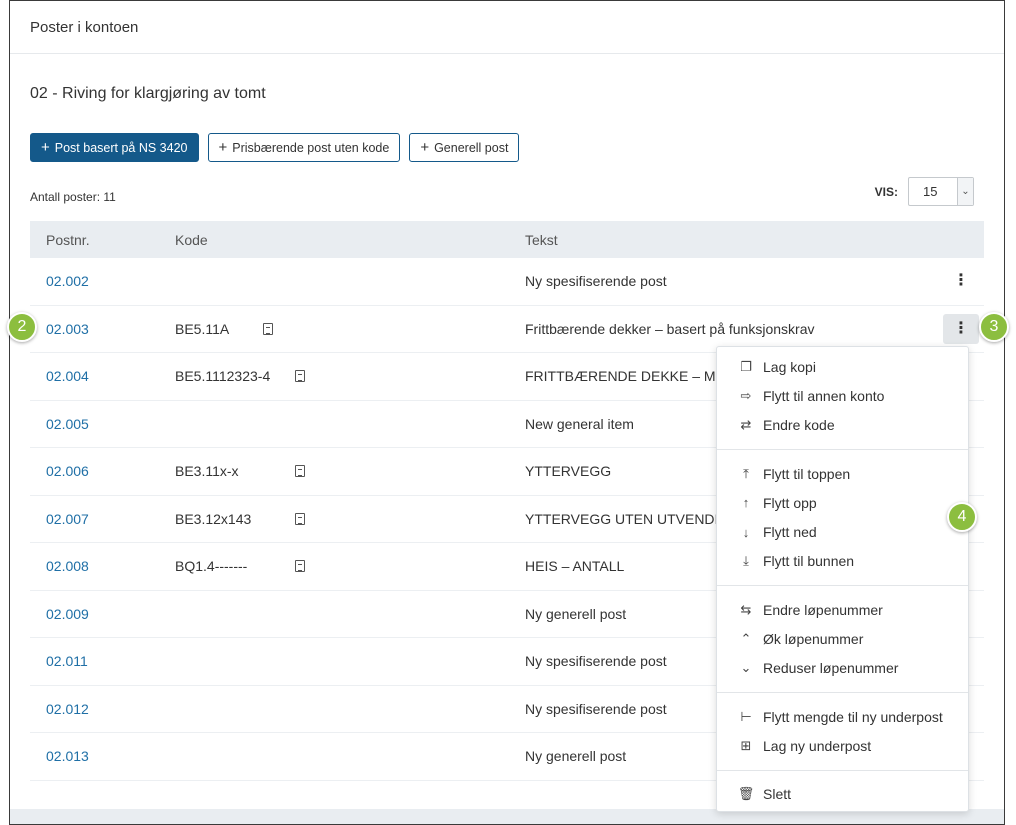 This screenshot has height=825, width=1016. I want to click on table-header: Postnr. Kode Tekst, so click(507, 239).